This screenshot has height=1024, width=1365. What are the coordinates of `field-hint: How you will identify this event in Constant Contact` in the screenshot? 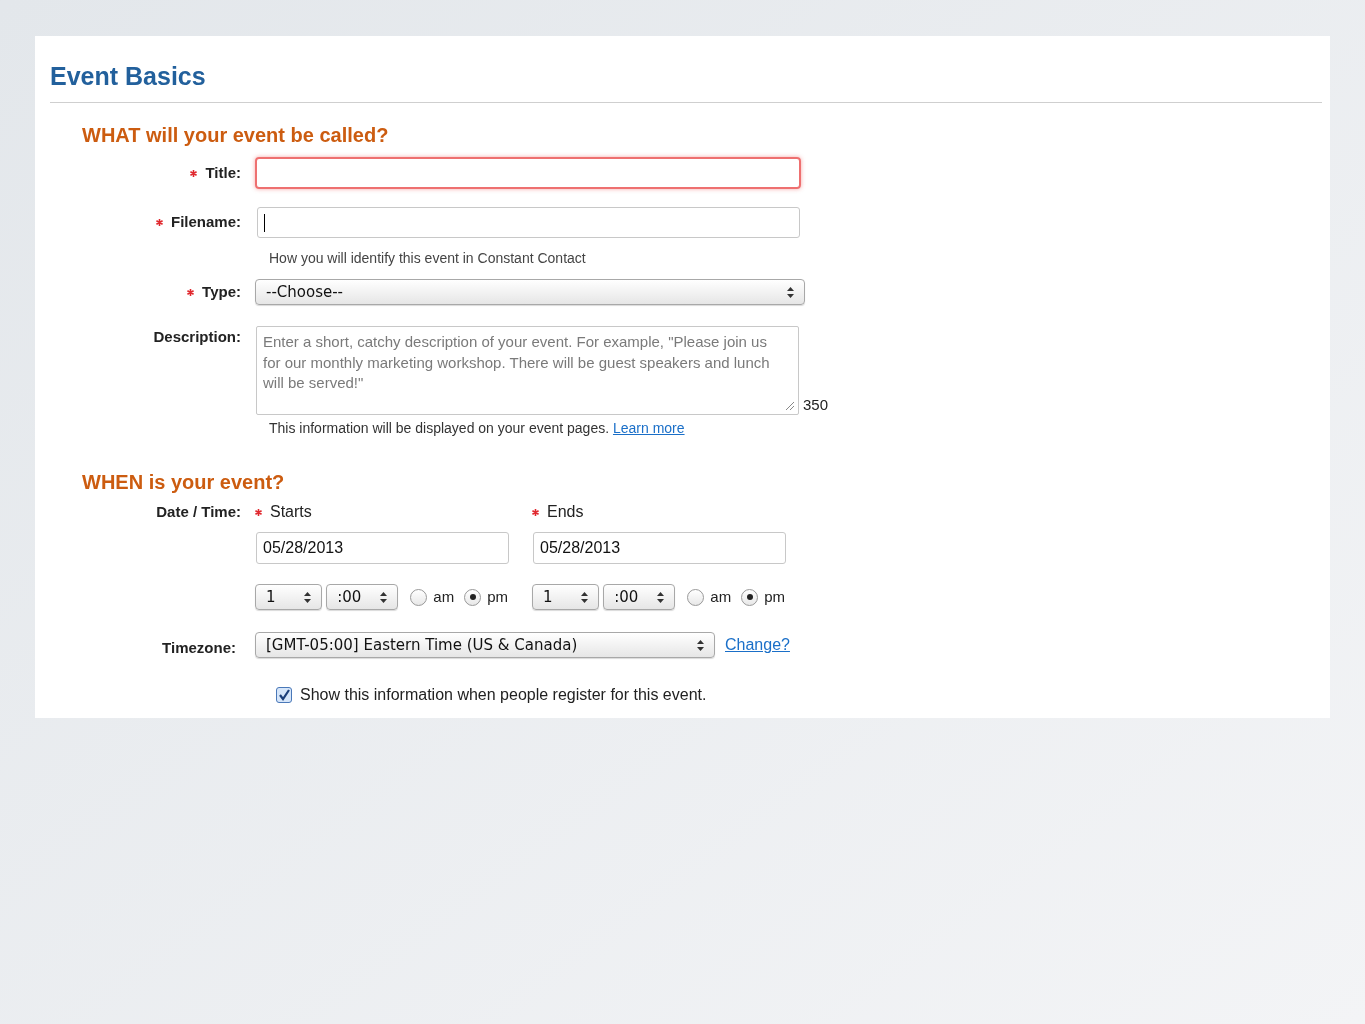 It's located at (427, 258).